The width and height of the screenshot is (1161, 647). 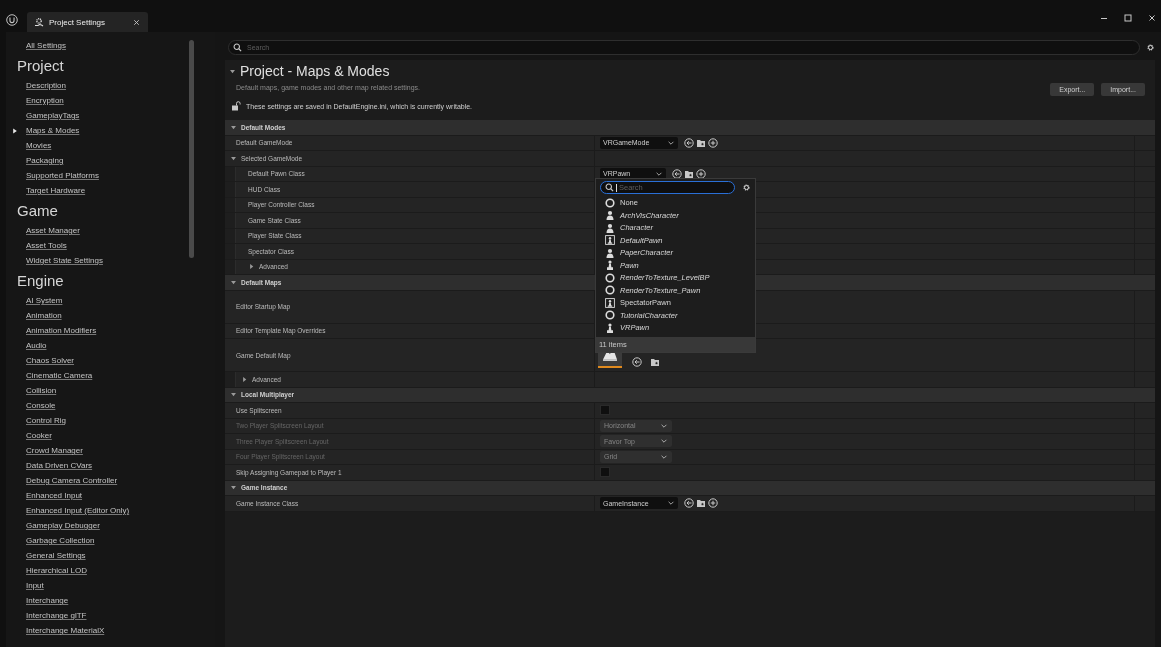 I want to click on section-heading: Engine, so click(x=40, y=281).